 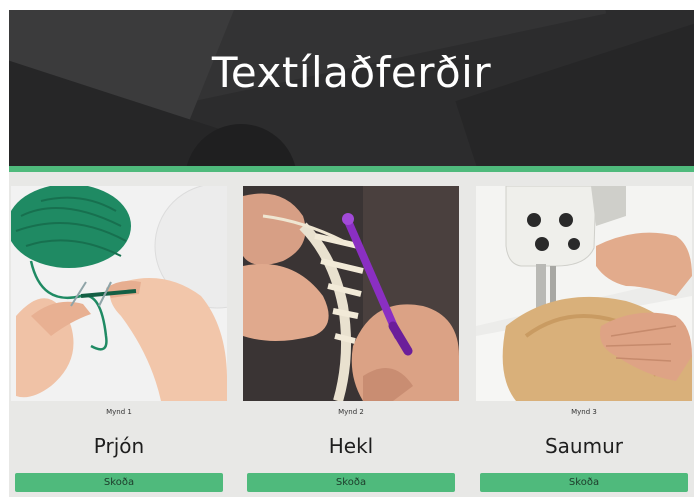 I want to click on card-caption: Mynd 2, so click(x=351, y=412).